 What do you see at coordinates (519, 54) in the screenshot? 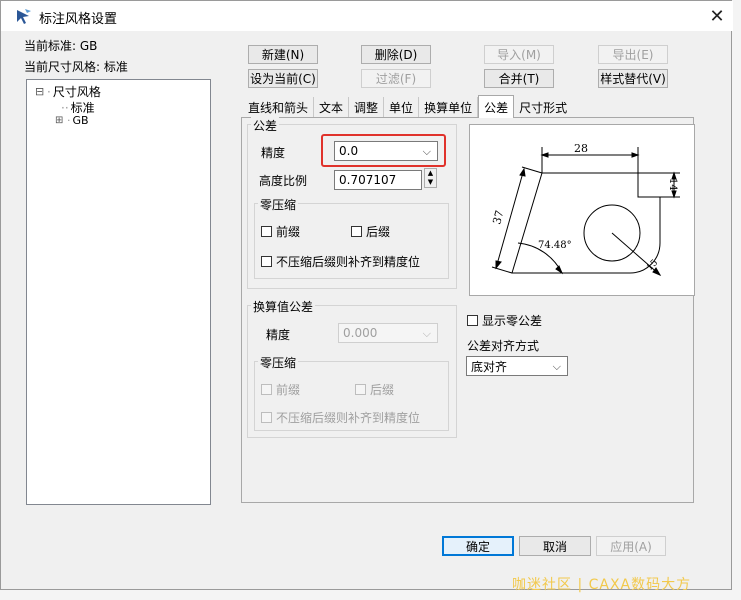
I see `import-button: 导入(M)` at bounding box center [519, 54].